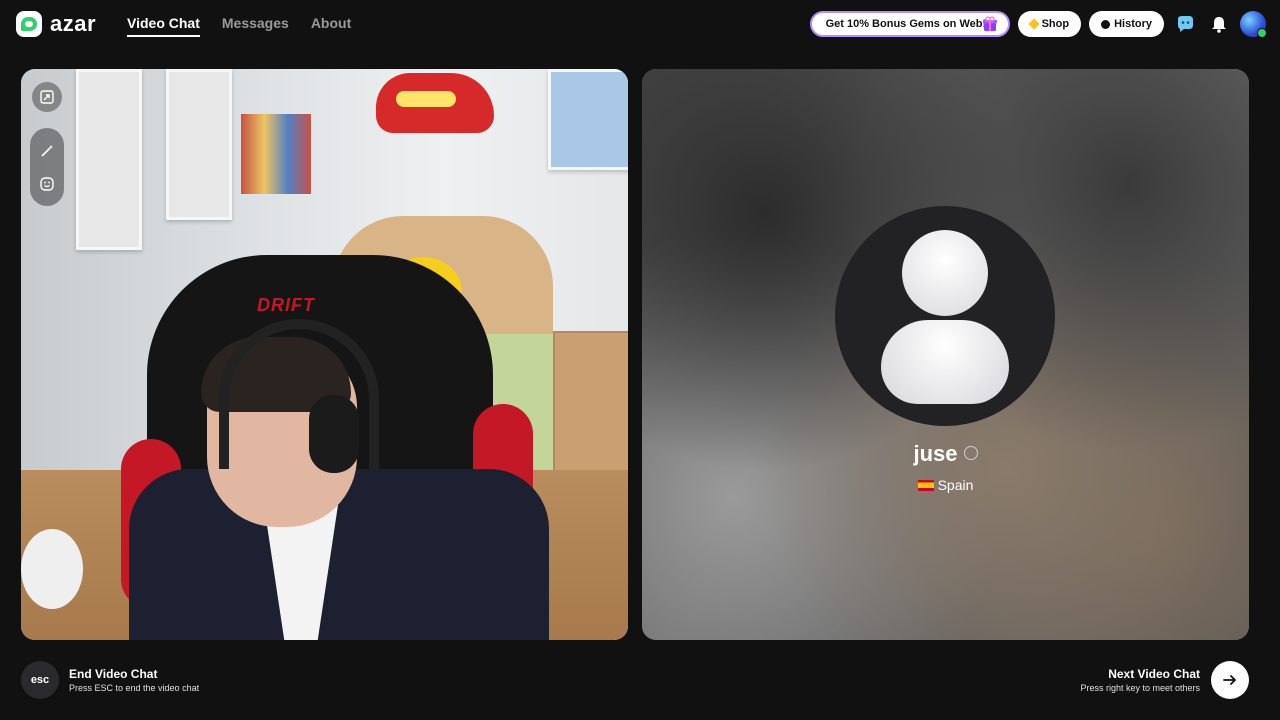  I want to click on shop-button: Shop, so click(1049, 24).